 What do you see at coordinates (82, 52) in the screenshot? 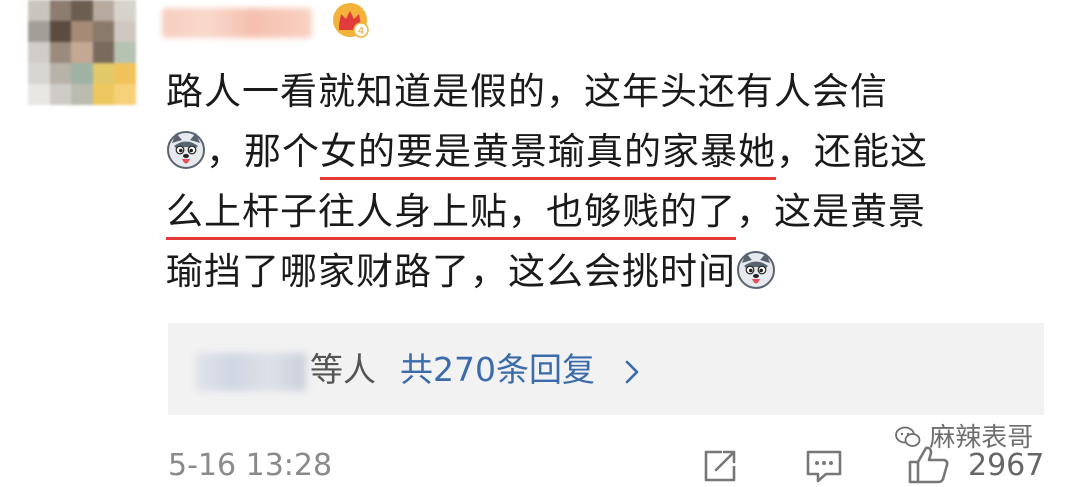
I see `avatar` at bounding box center [82, 52].